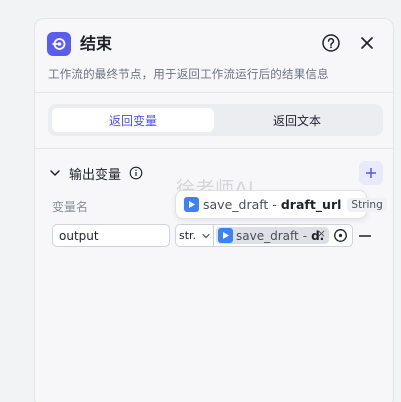 The image size is (401, 402). Describe the element at coordinates (59, 44) in the screenshot. I see `end-node-icon` at that location.